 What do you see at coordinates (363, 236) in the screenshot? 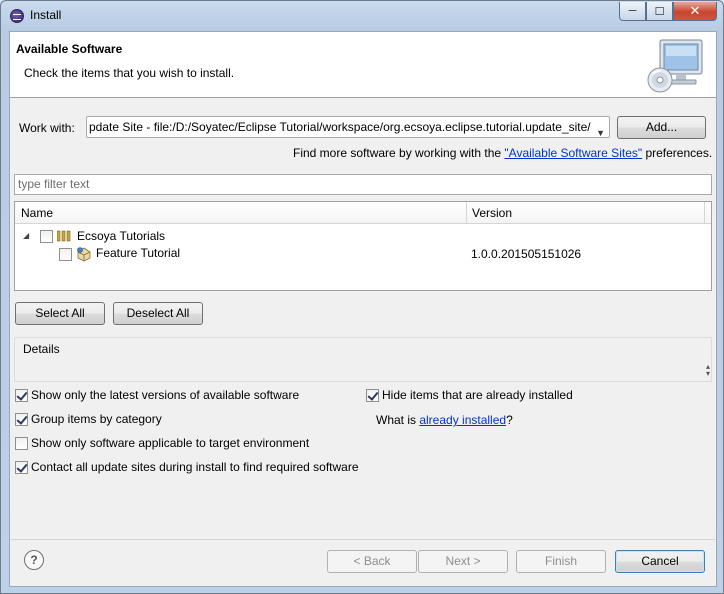
I see `table-row: ◢ Ecsoya Tutorials` at bounding box center [363, 236].